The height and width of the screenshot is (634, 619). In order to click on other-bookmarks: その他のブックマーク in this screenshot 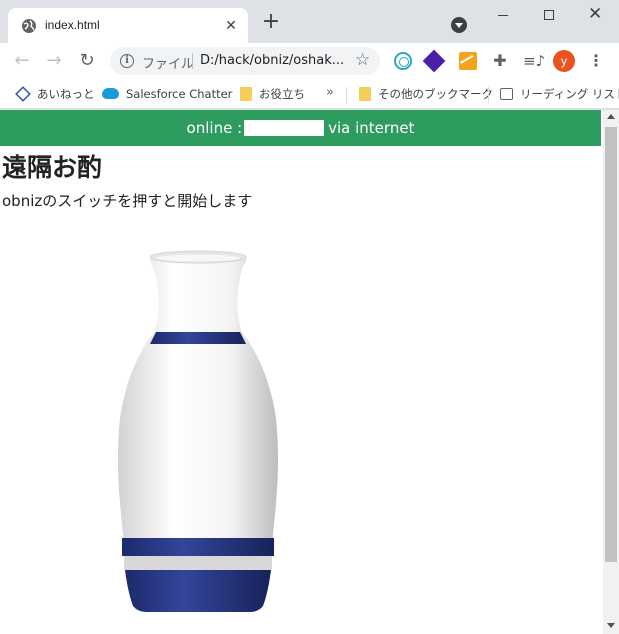, I will do `click(426, 94)`.